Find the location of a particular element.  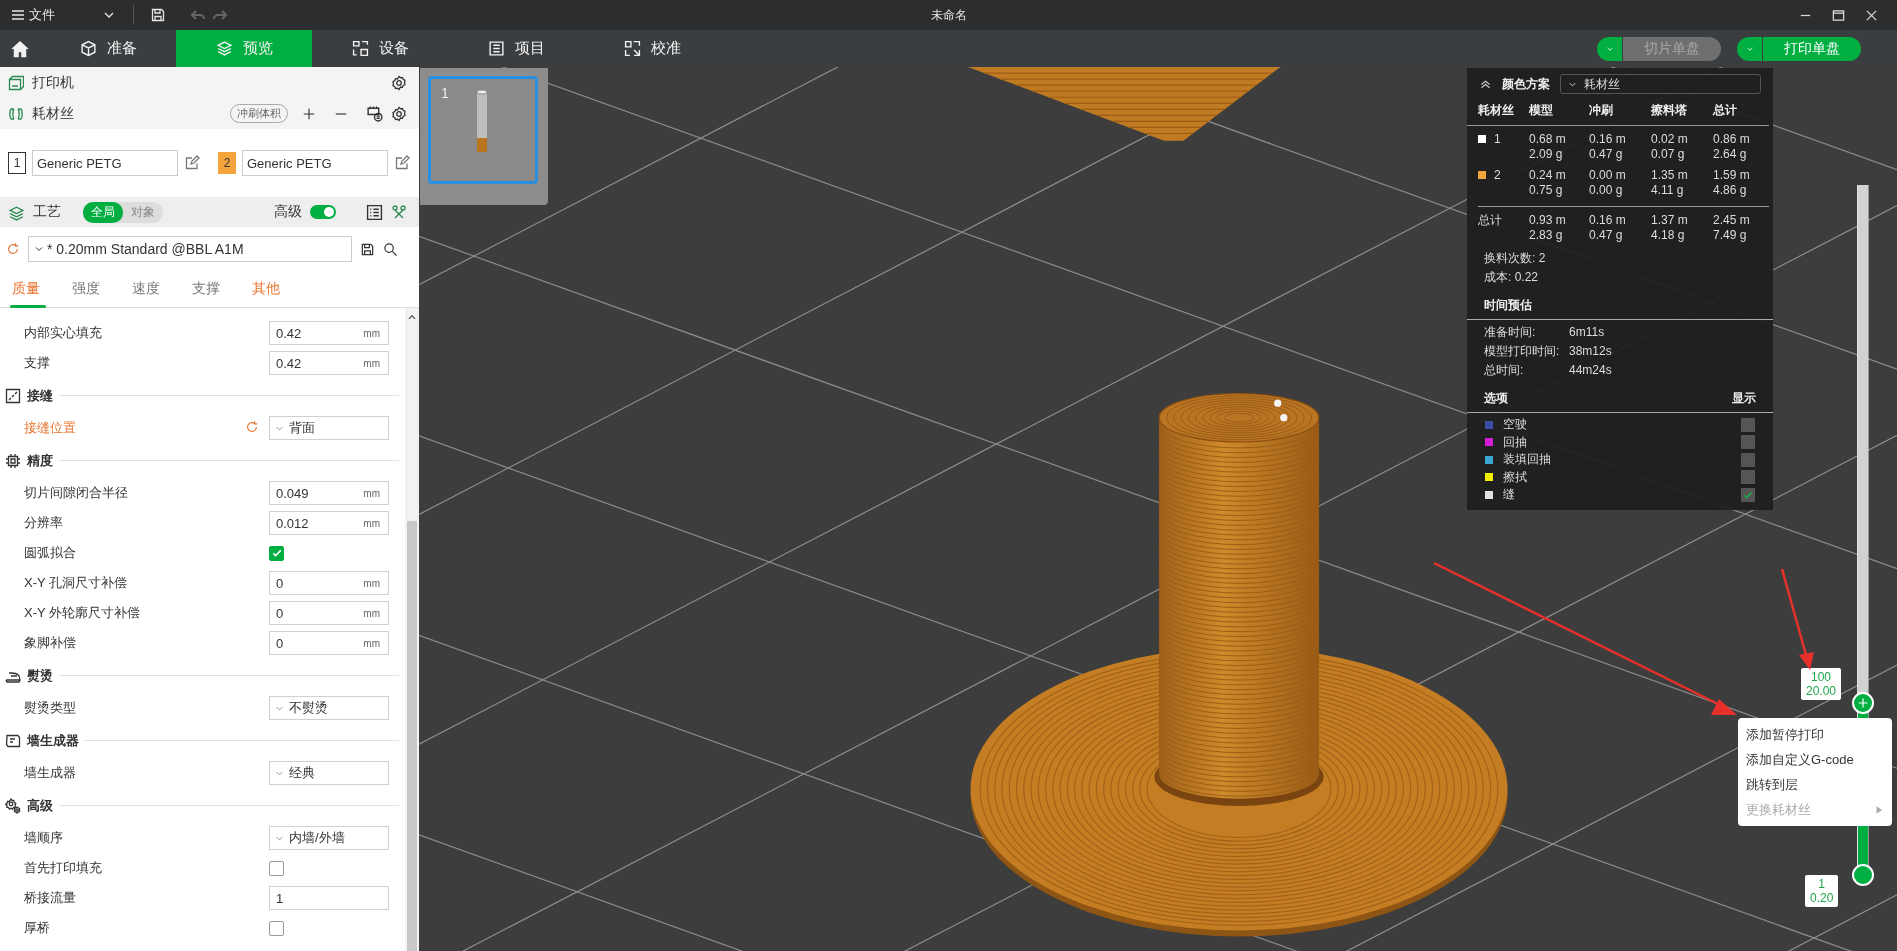

check-icon is located at coordinates (276, 553).